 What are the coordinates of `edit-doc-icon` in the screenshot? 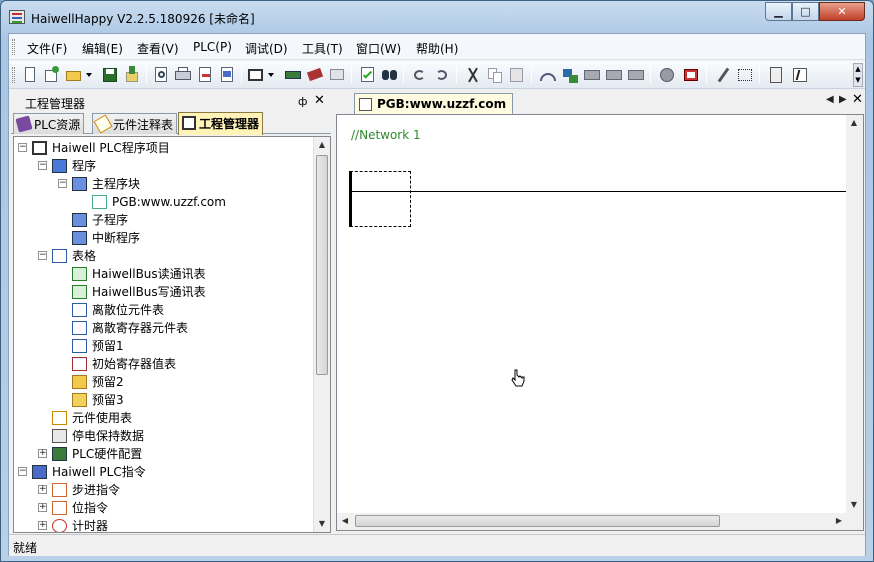 It's located at (205, 75).